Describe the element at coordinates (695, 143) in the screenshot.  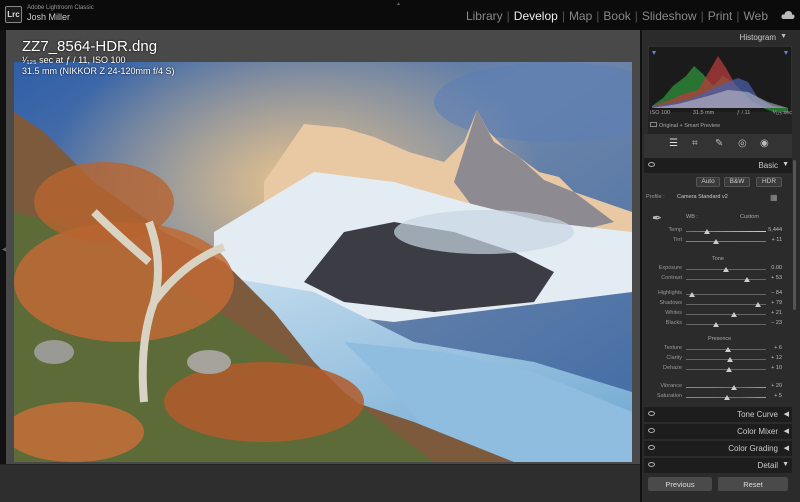
I see `crop-tool-icon: ⌗` at that location.